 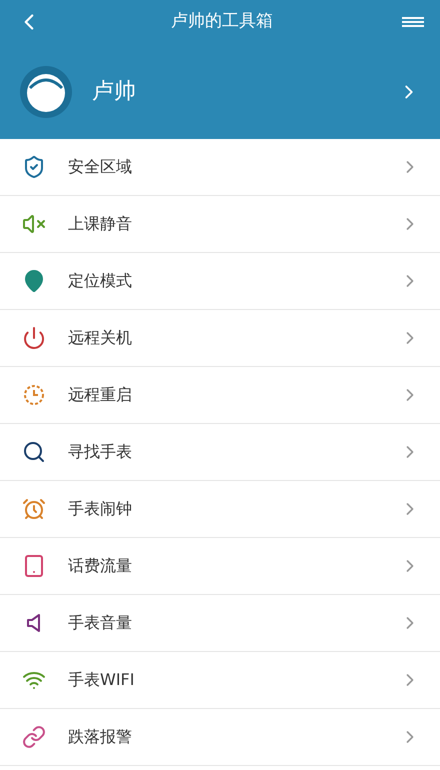 I want to click on menu-item: 手表WIFI, so click(x=220, y=680).